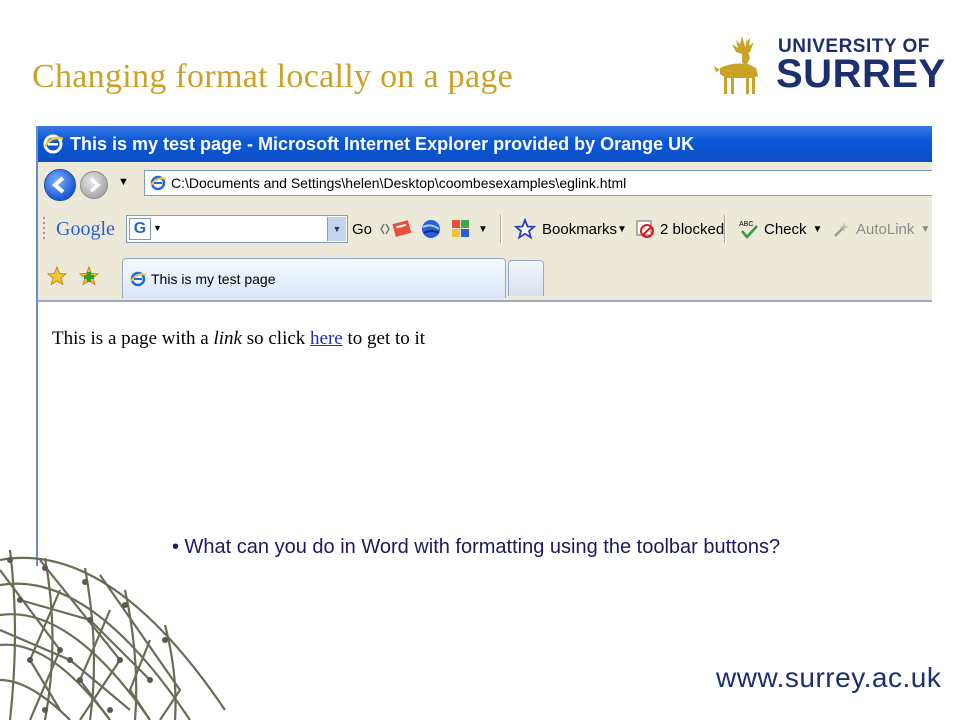 The height and width of the screenshot is (720, 960). I want to click on toolbar-icons-group, so click(385, 229).